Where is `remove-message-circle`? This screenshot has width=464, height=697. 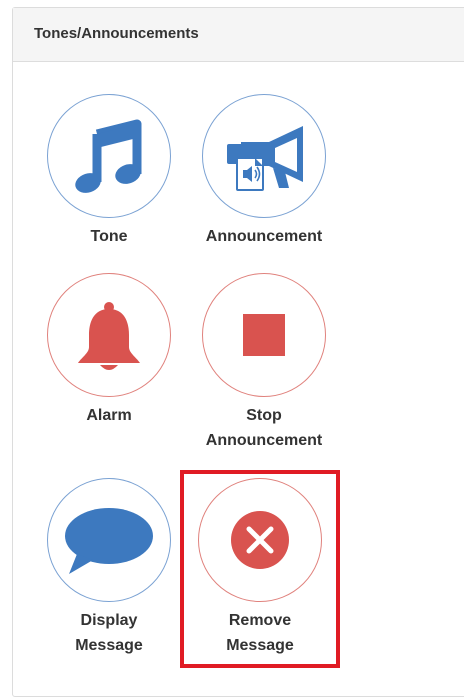 remove-message-circle is located at coordinates (260, 540).